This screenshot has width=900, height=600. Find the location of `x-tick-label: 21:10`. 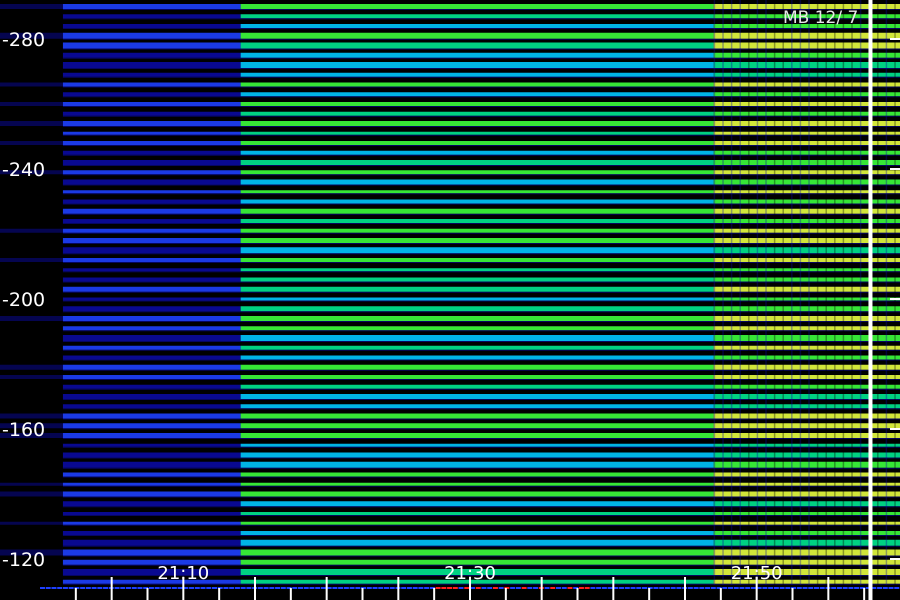

x-tick-label: 21:10 is located at coordinates (183, 573).